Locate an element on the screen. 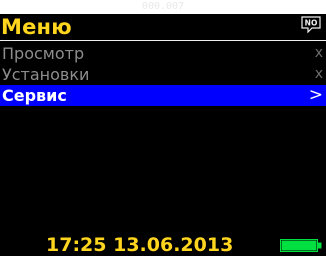 The image size is (326, 256). no-sound-icon-text: NO is located at coordinates (311, 23).